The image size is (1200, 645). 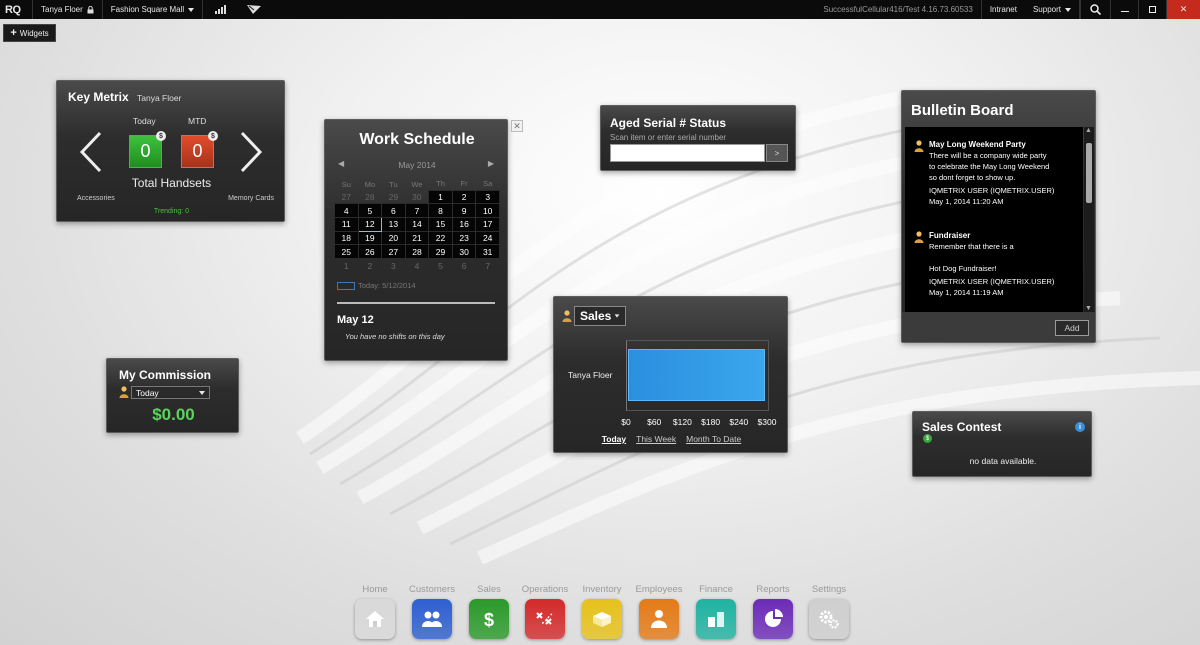 I want to click on finance-icon, so click(x=716, y=619).